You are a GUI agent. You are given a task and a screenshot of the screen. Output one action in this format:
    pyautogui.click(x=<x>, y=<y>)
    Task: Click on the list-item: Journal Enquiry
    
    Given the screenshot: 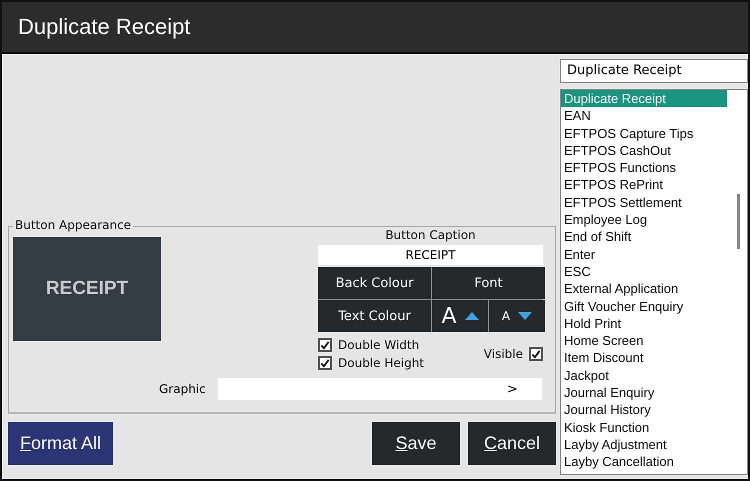 What is the action you would take?
    pyautogui.click(x=644, y=393)
    